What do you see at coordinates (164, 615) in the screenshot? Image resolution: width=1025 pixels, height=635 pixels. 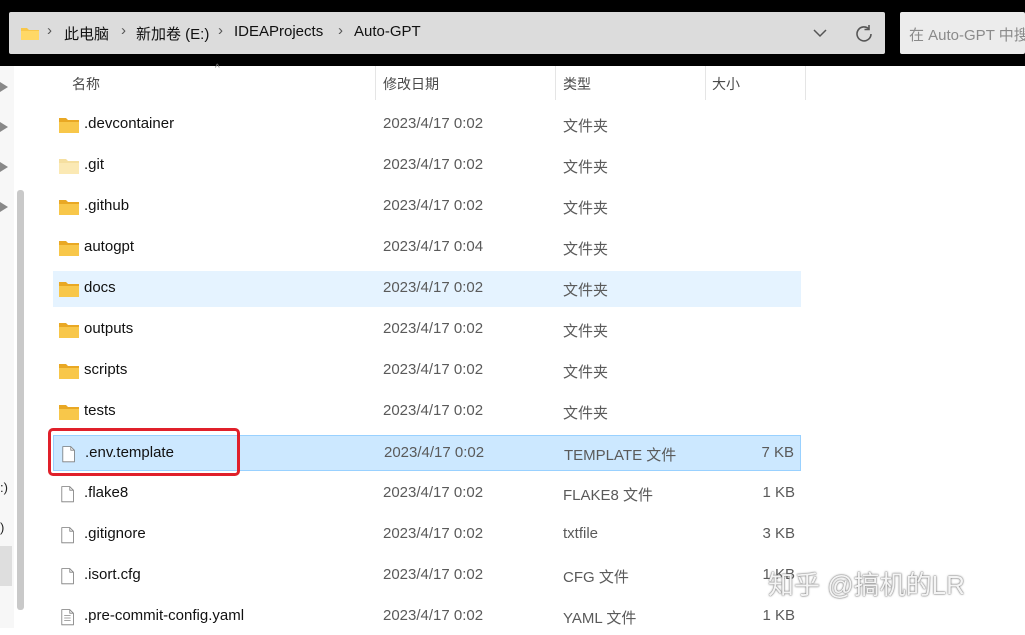 I see `file-name: .pre-commit-config.yaml` at bounding box center [164, 615].